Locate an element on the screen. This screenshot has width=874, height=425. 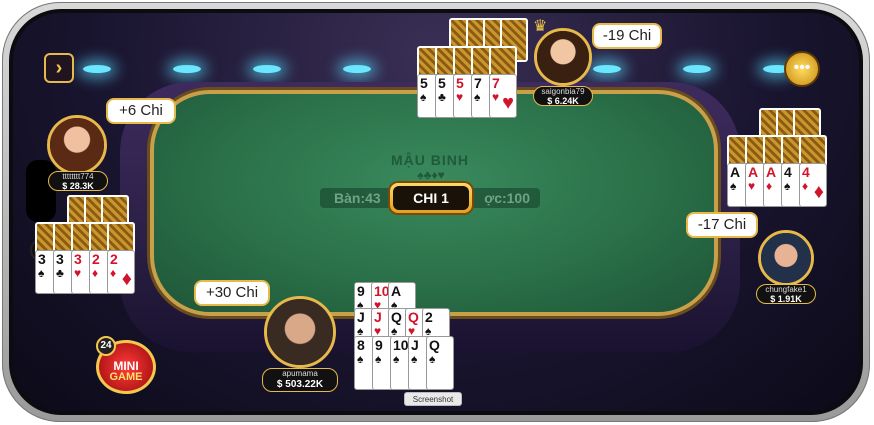
round-badge: CHI 1 is located at coordinates (431, 198).